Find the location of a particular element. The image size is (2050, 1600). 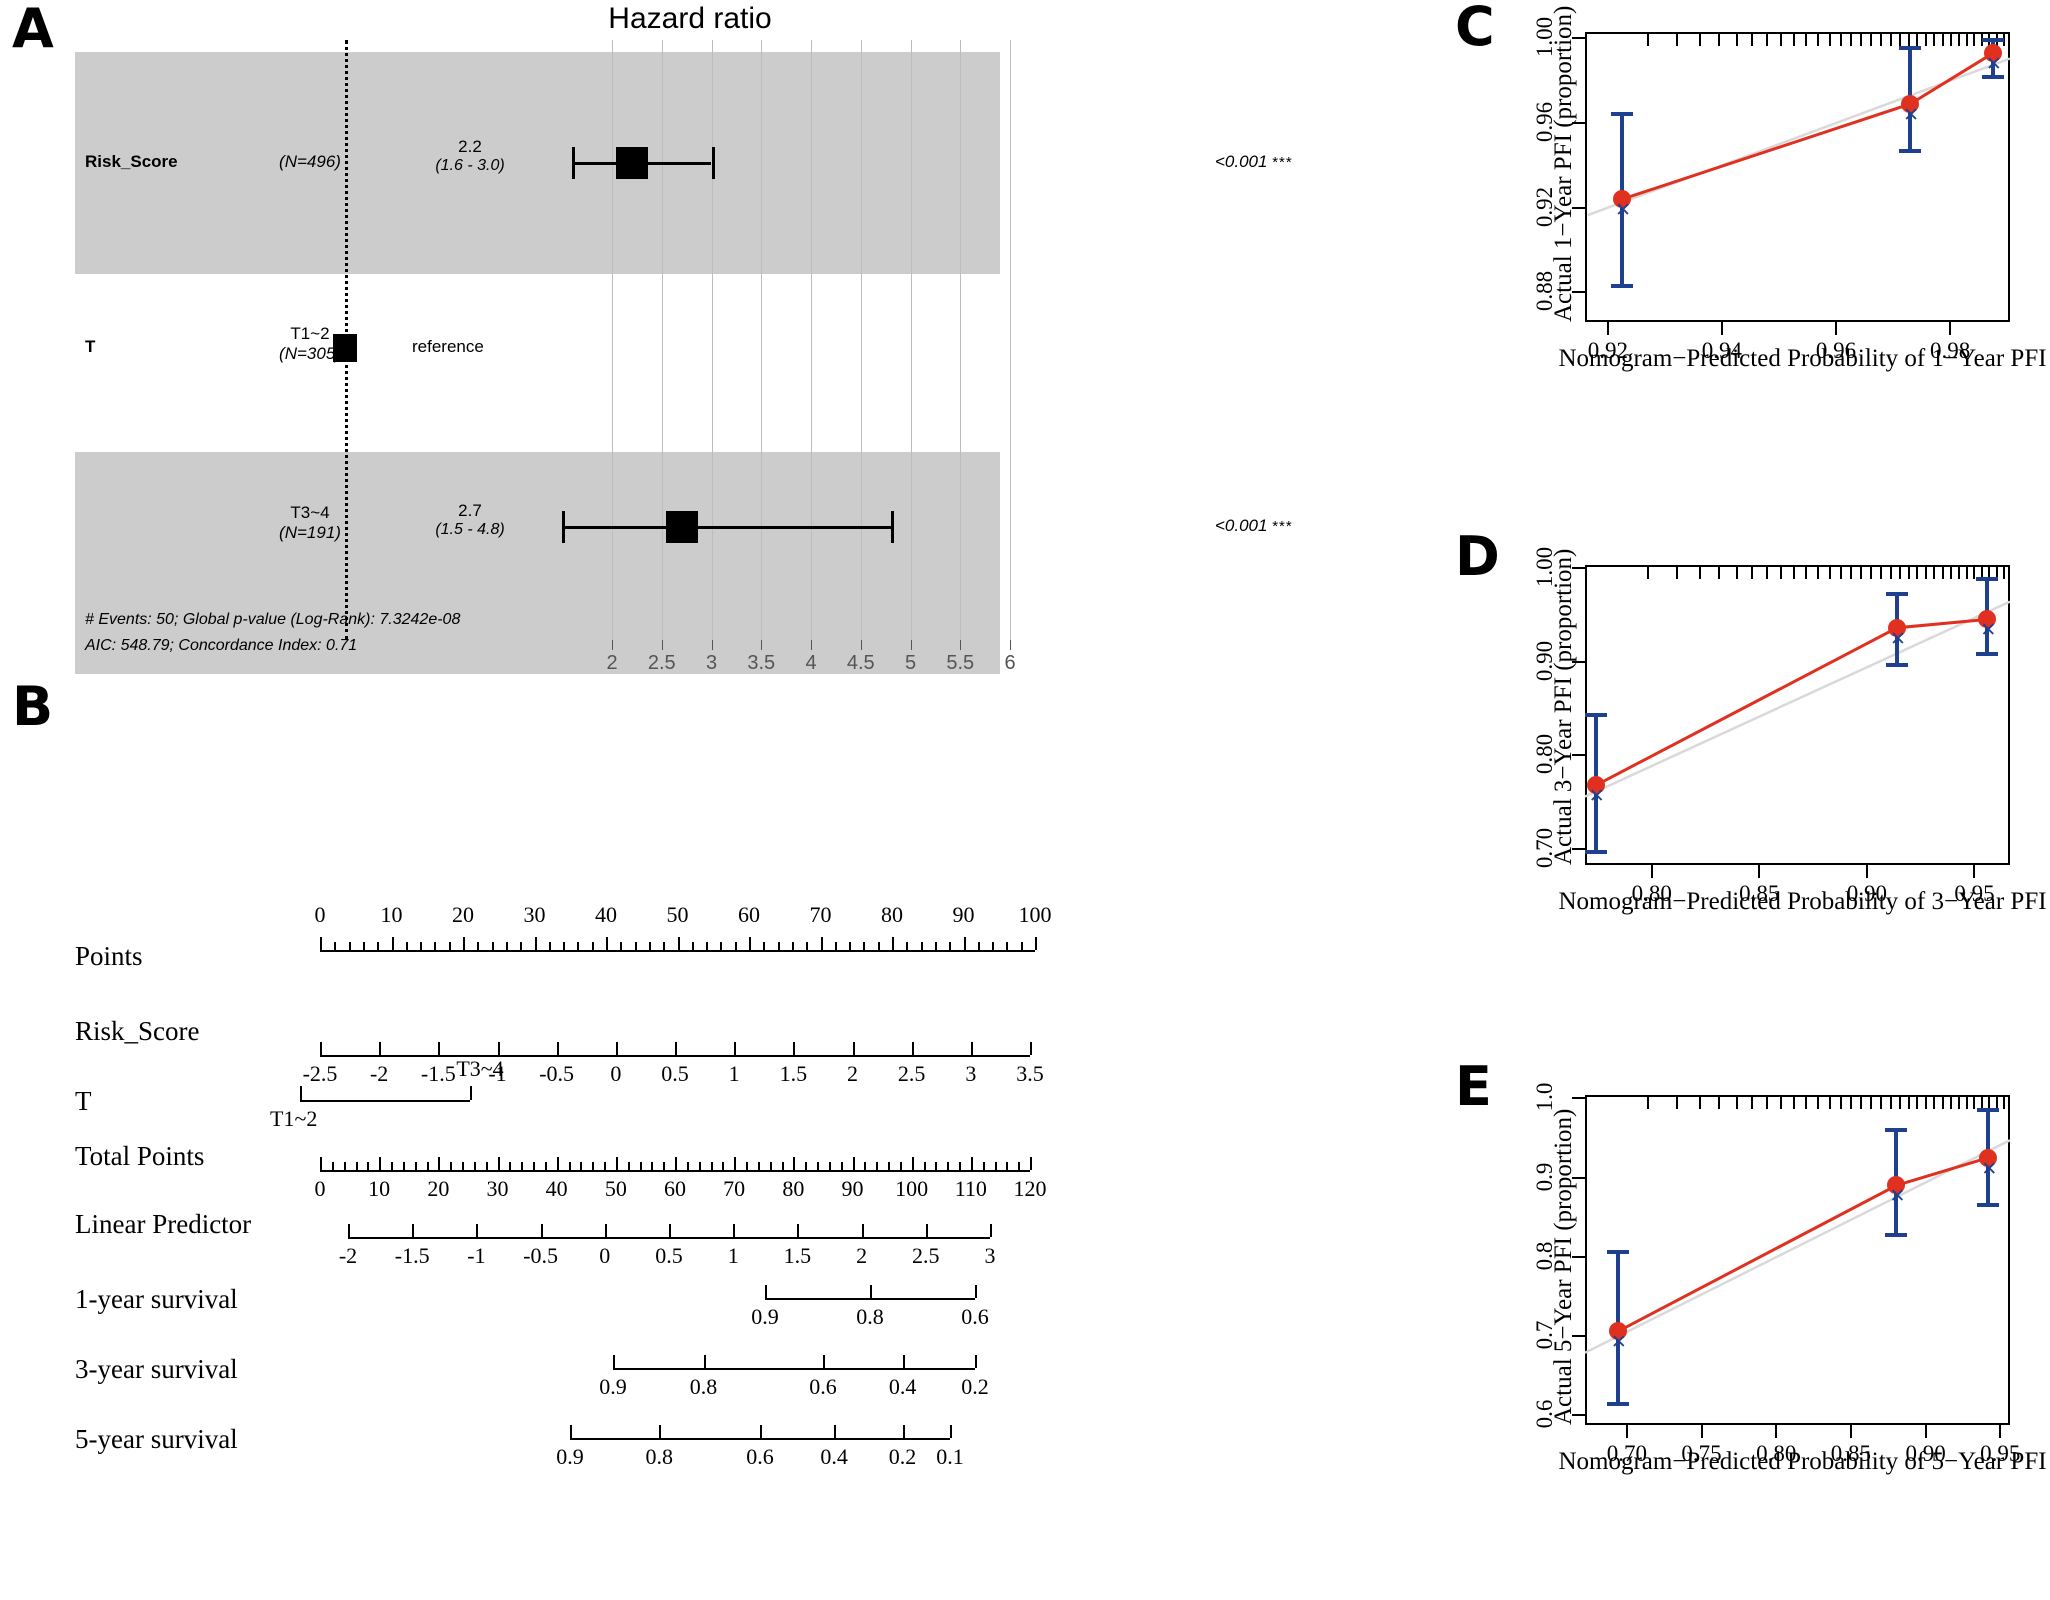

error-bar-cap-lower is located at coordinates (1987, 653).